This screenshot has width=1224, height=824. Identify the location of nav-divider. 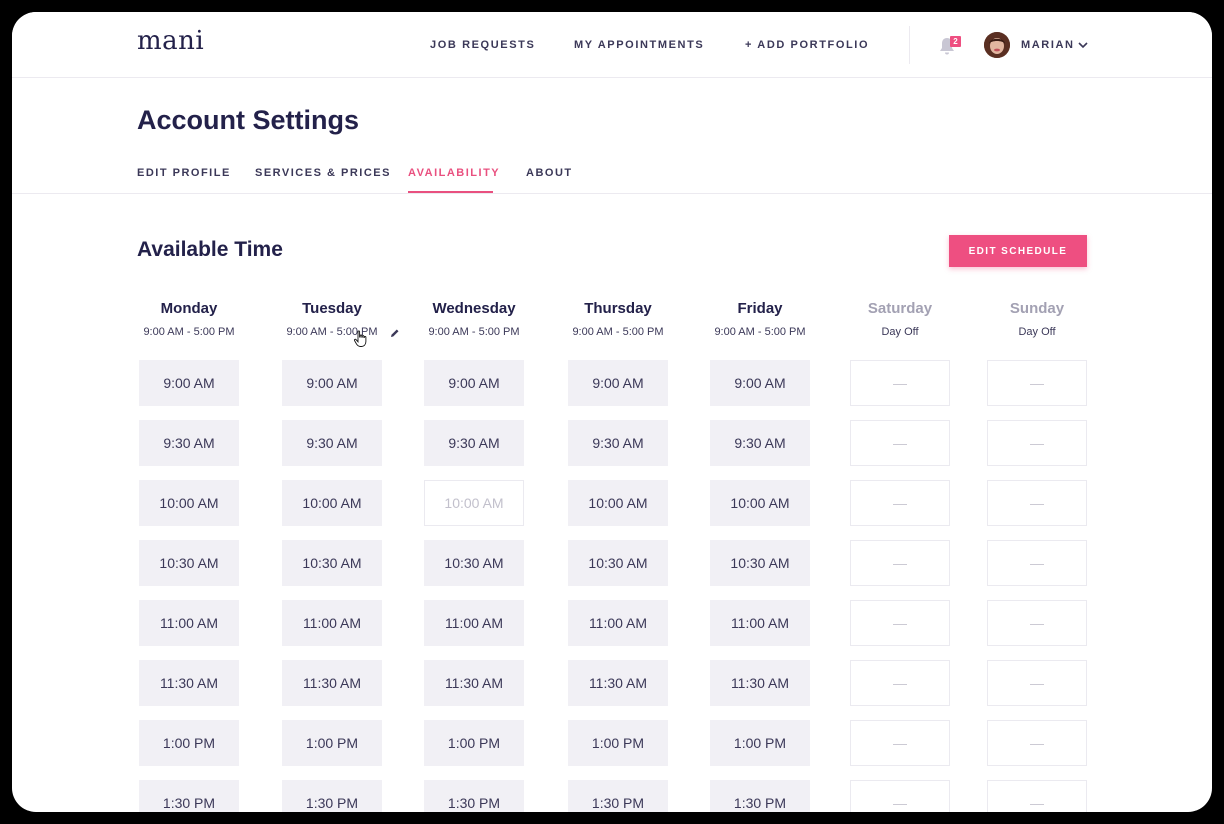
(909, 45).